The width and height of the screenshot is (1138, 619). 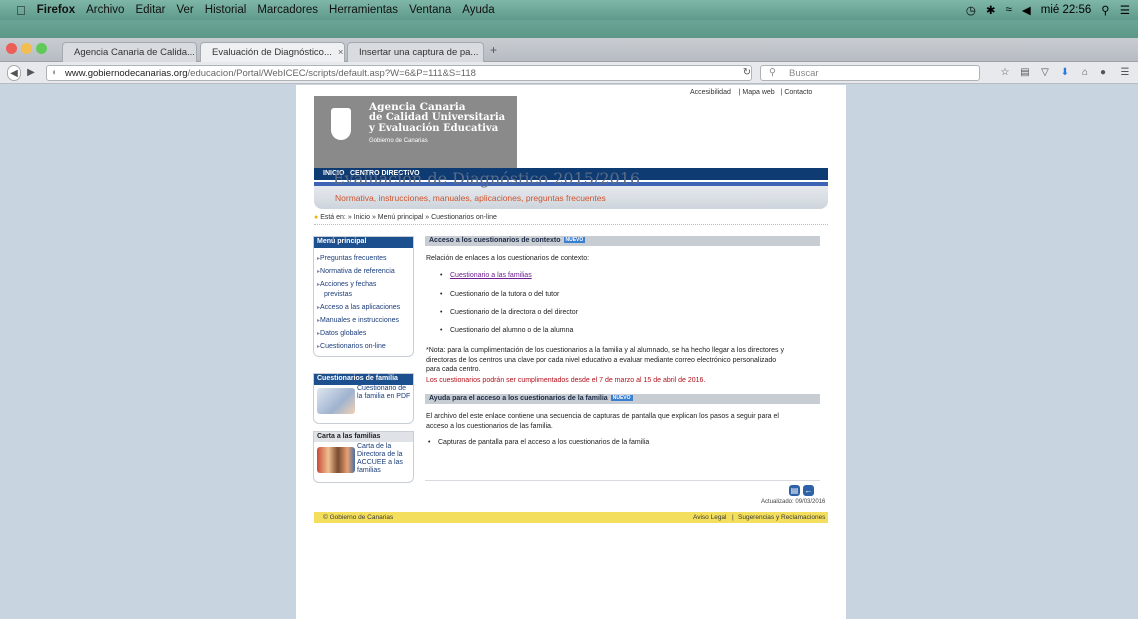 What do you see at coordinates (105, 10) in the screenshot?
I see `menu-archivo: Archivo` at bounding box center [105, 10].